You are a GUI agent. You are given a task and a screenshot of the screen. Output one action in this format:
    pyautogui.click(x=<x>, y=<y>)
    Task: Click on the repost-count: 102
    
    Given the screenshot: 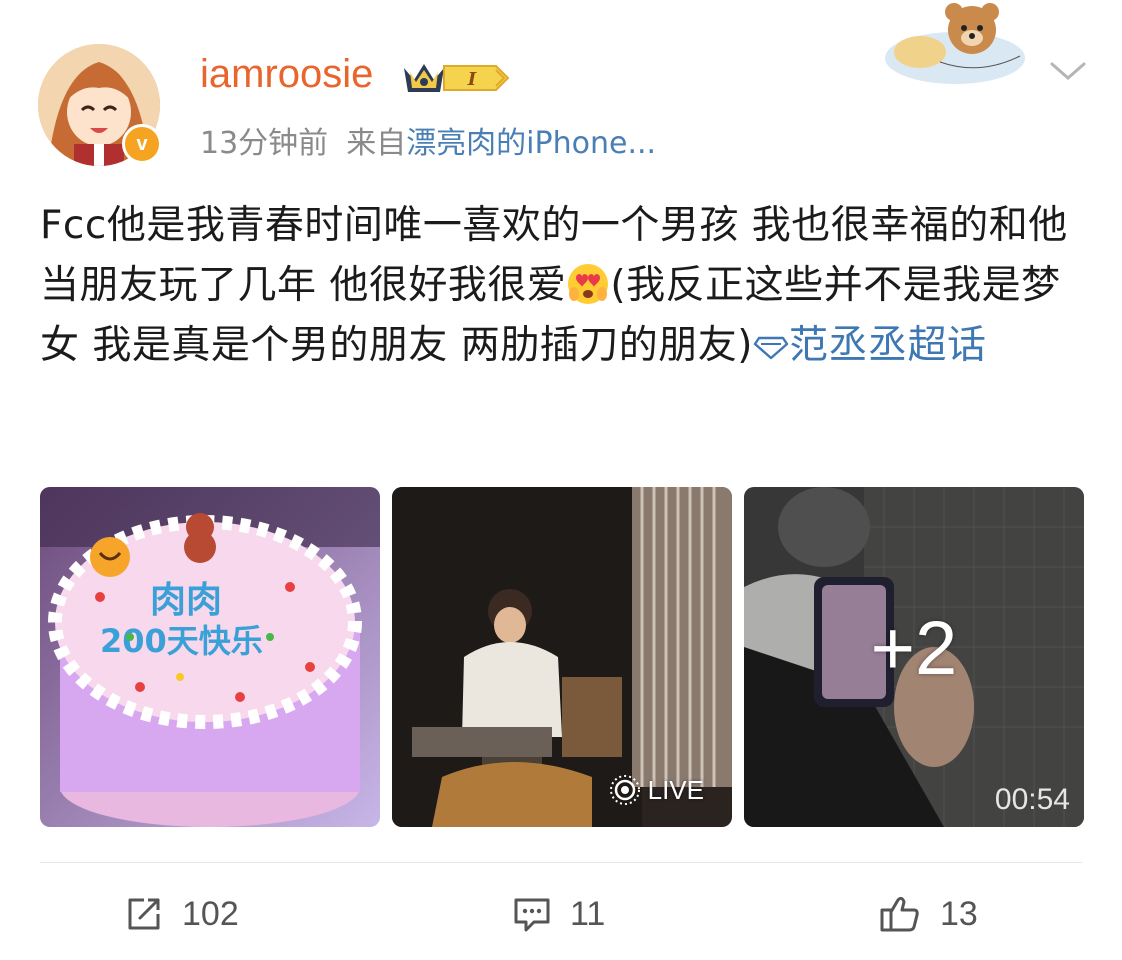 What is the action you would take?
    pyautogui.click(x=210, y=913)
    